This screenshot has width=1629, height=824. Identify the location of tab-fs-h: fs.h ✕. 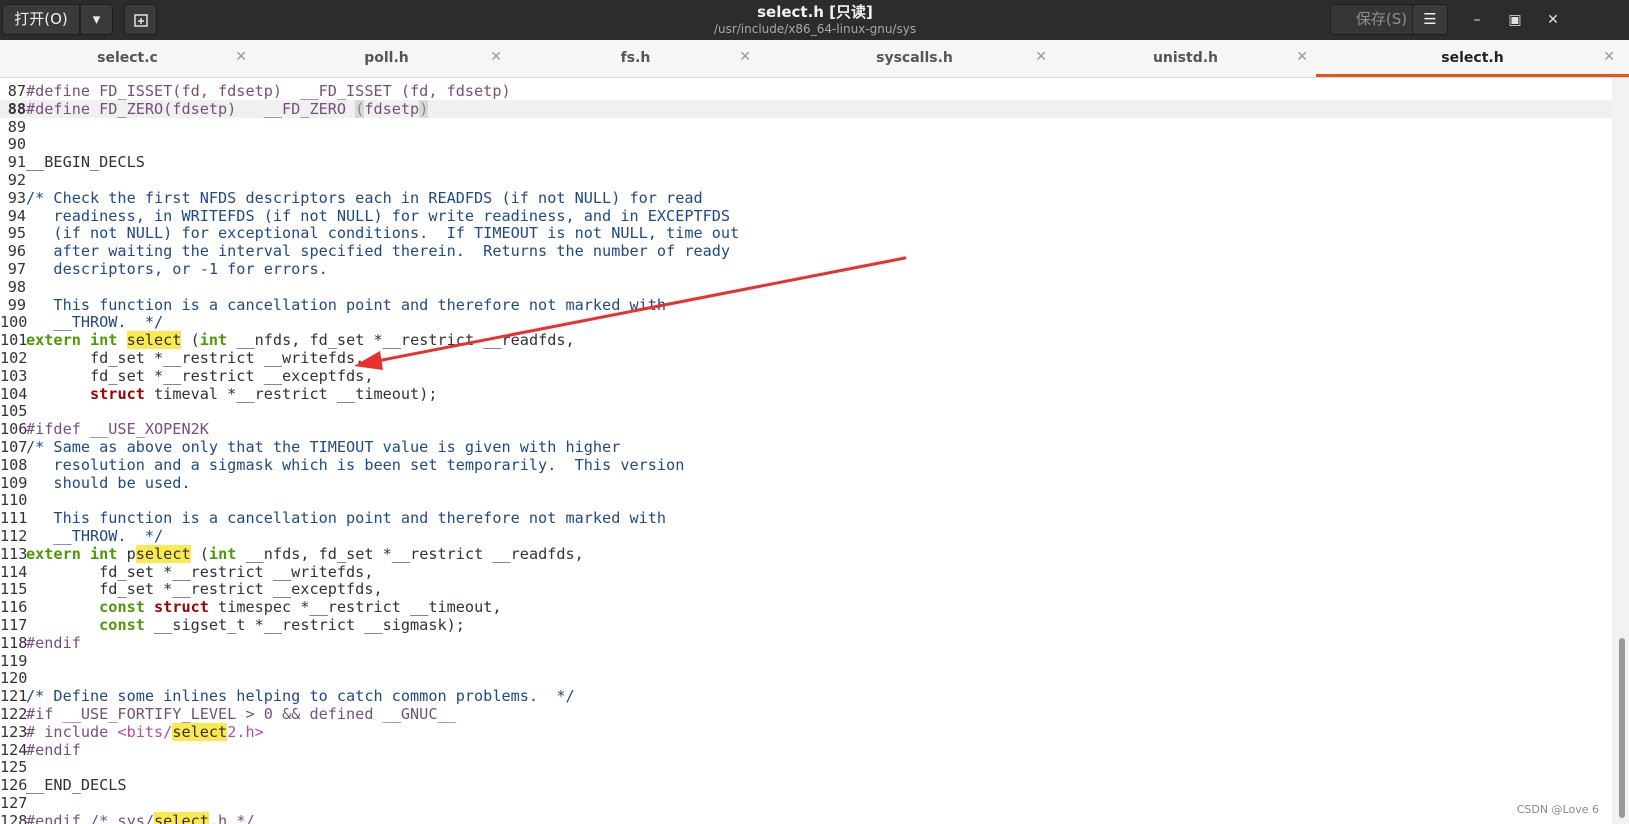
(635, 58).